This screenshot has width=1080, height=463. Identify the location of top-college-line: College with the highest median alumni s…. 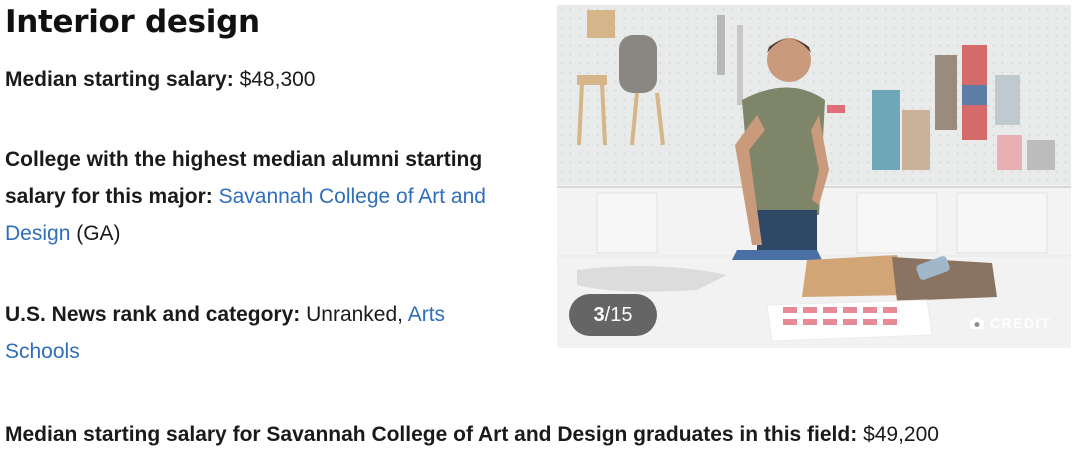
(265, 196).